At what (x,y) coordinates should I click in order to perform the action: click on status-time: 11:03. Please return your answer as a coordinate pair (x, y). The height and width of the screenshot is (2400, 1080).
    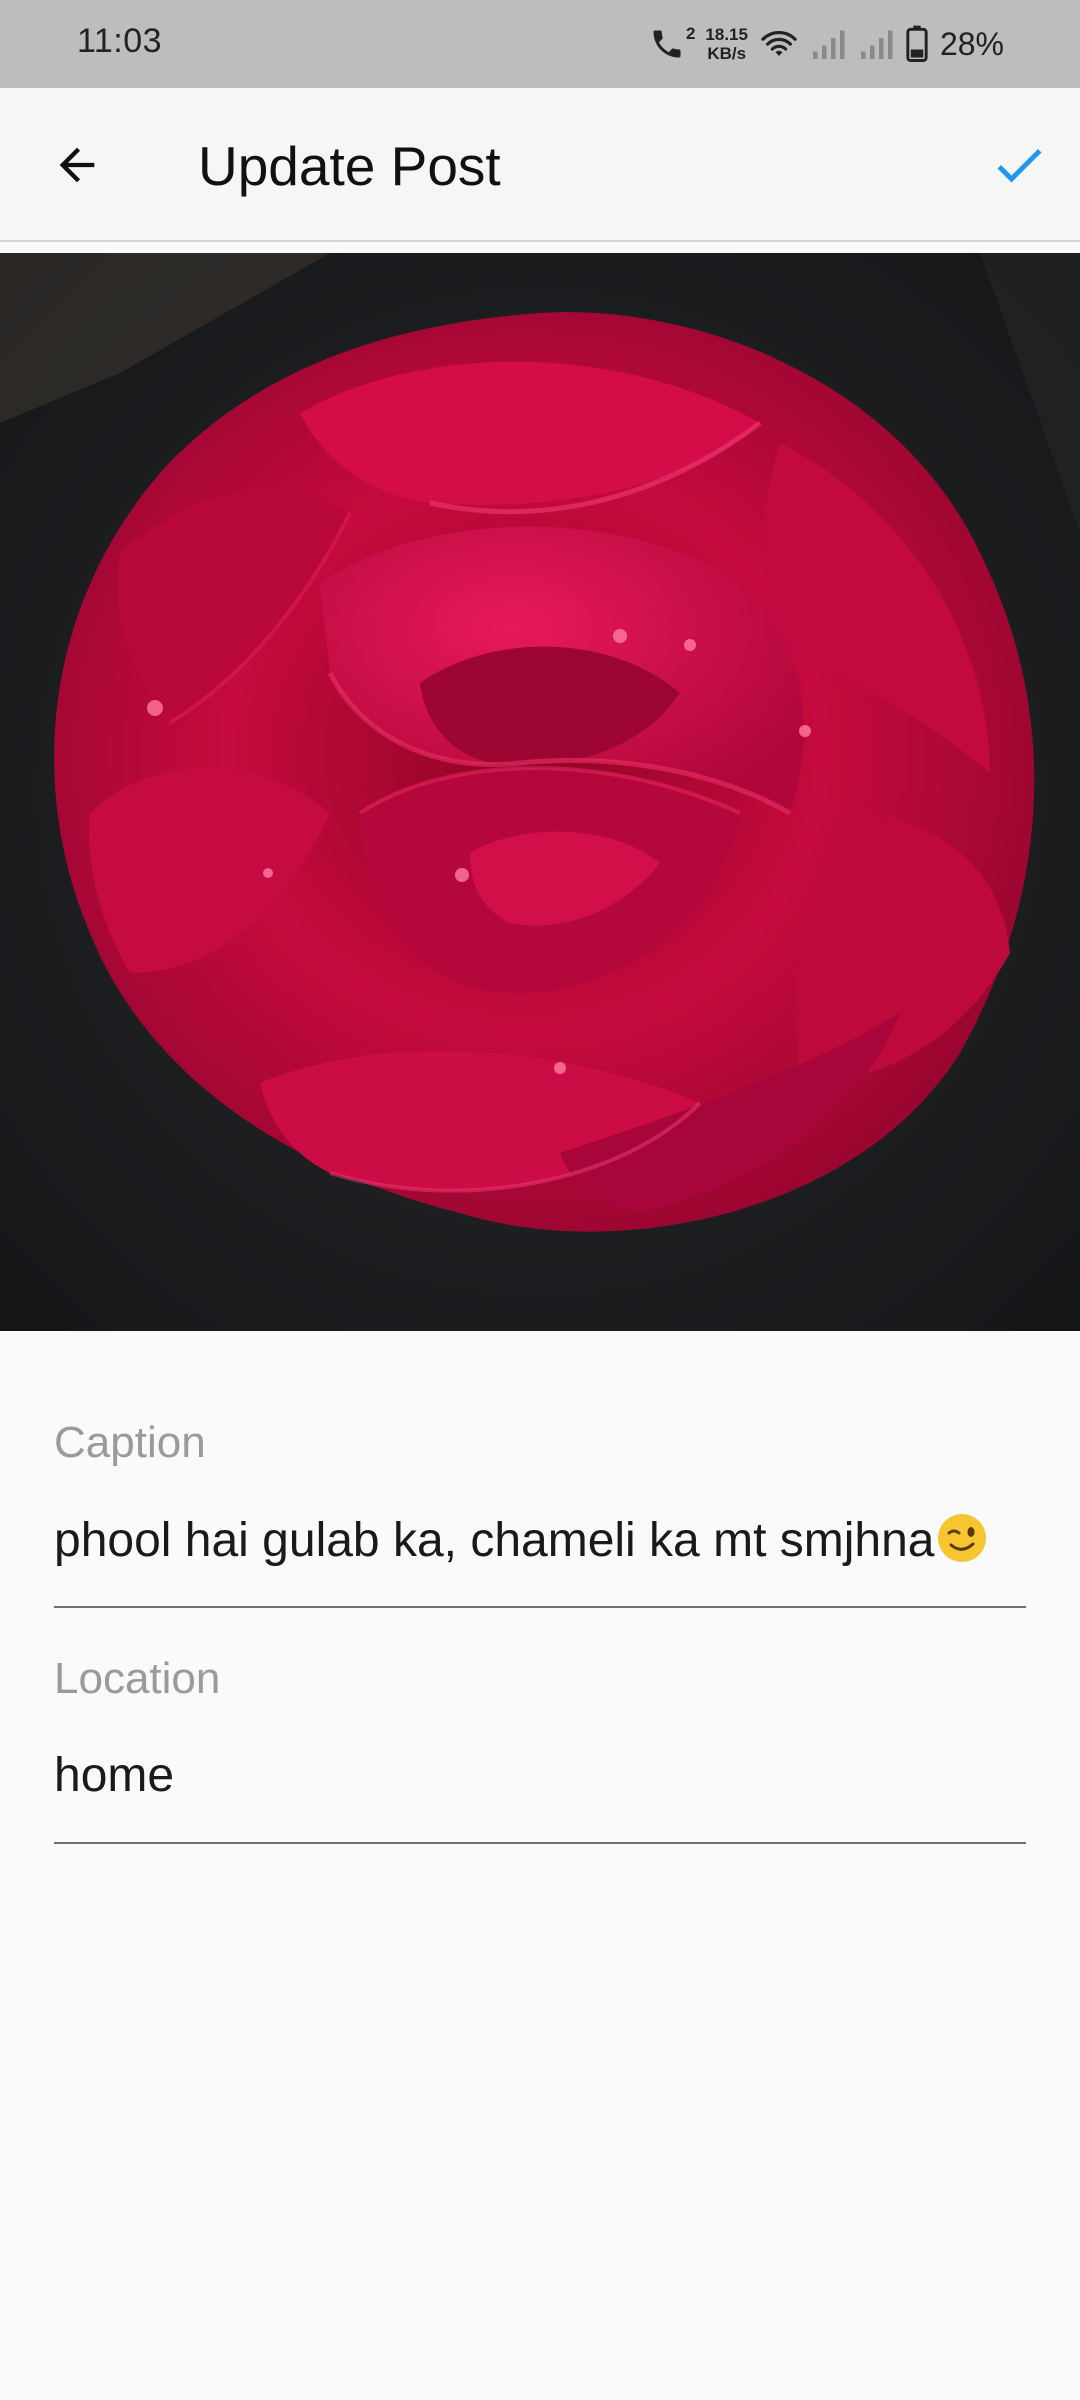
    Looking at the image, I should click on (120, 41).